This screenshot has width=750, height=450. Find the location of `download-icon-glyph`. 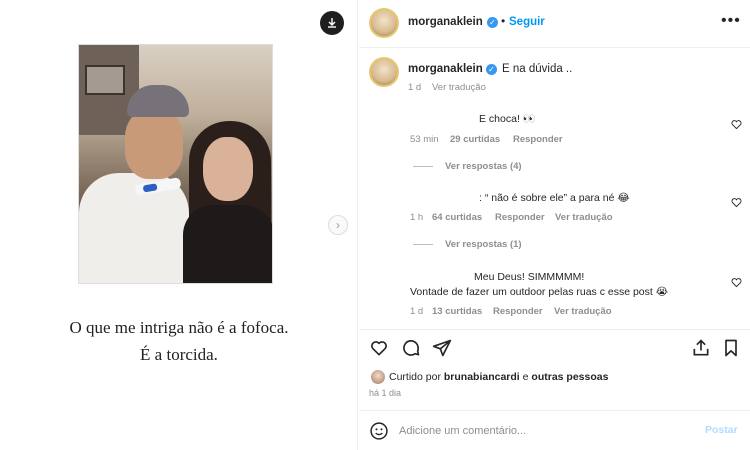

download-icon-glyph is located at coordinates (332, 23).